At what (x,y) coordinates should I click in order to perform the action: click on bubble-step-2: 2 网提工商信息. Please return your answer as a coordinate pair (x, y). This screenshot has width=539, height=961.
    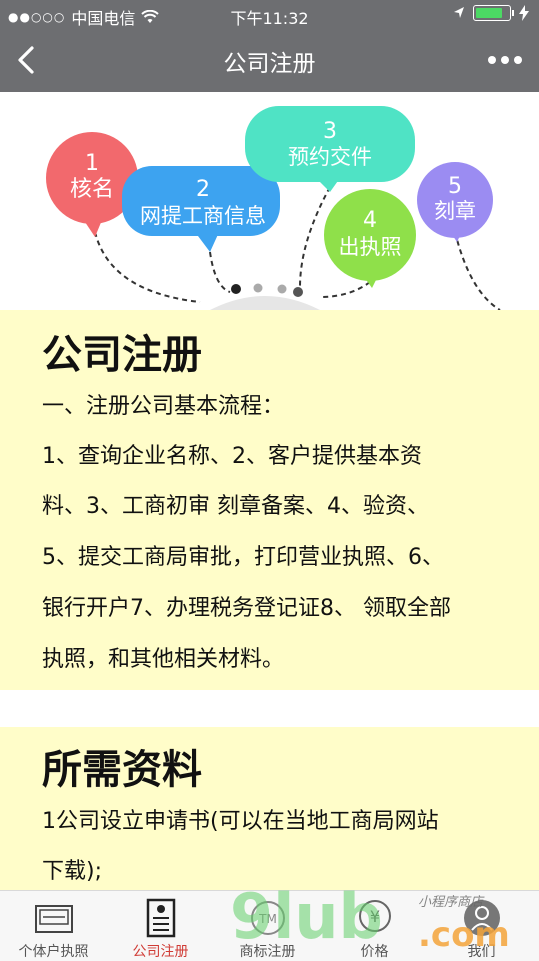
    Looking at the image, I should click on (201, 209).